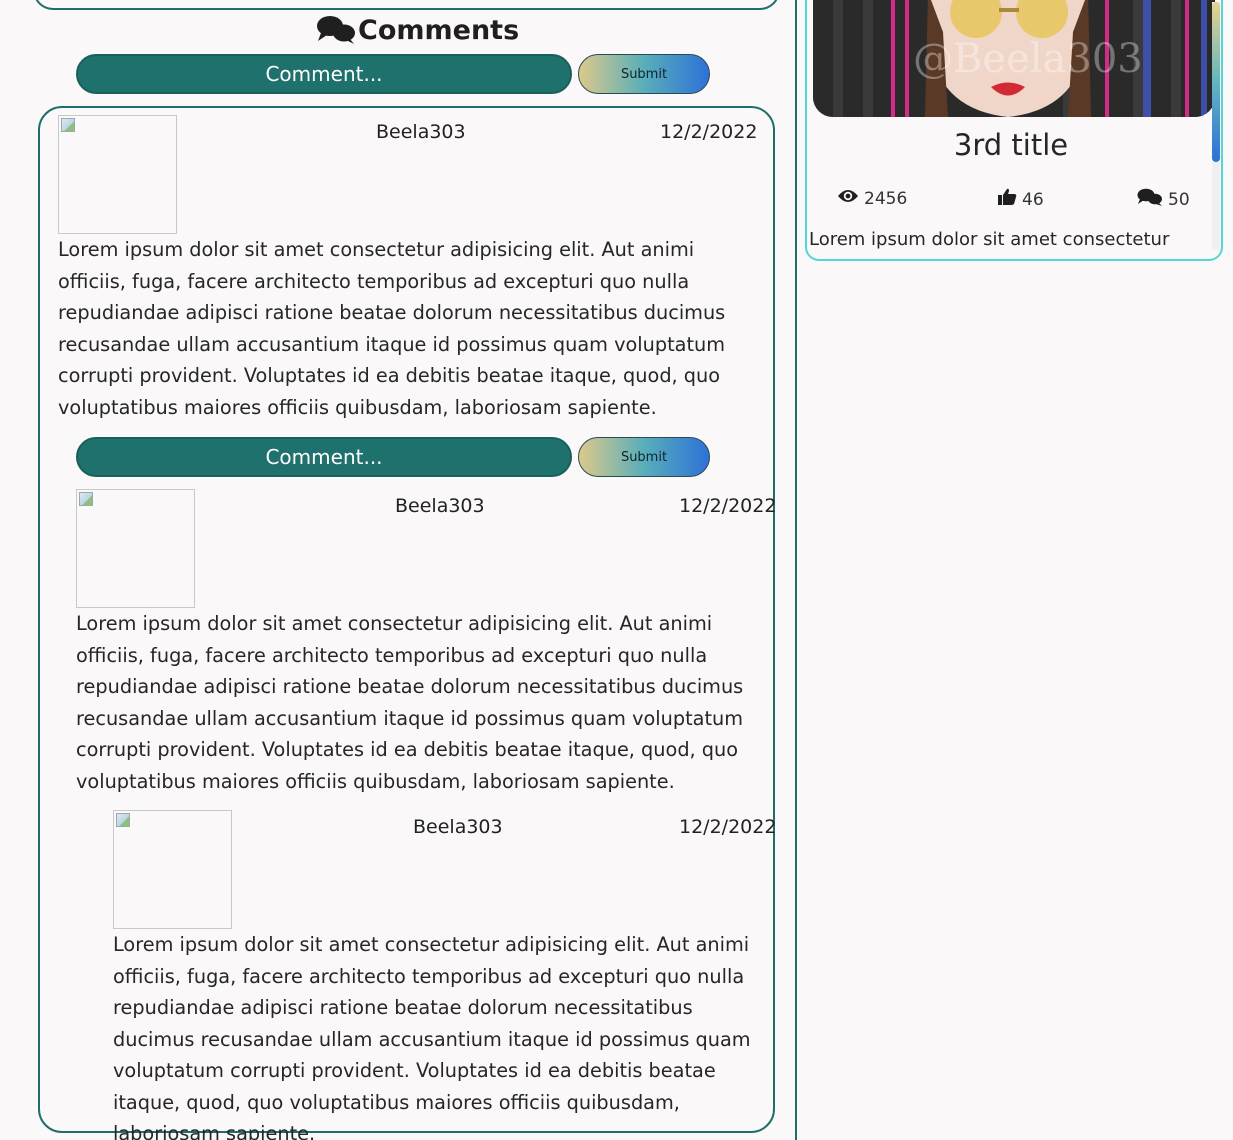  I want to click on post-title: 3rd title, so click(1011, 145).